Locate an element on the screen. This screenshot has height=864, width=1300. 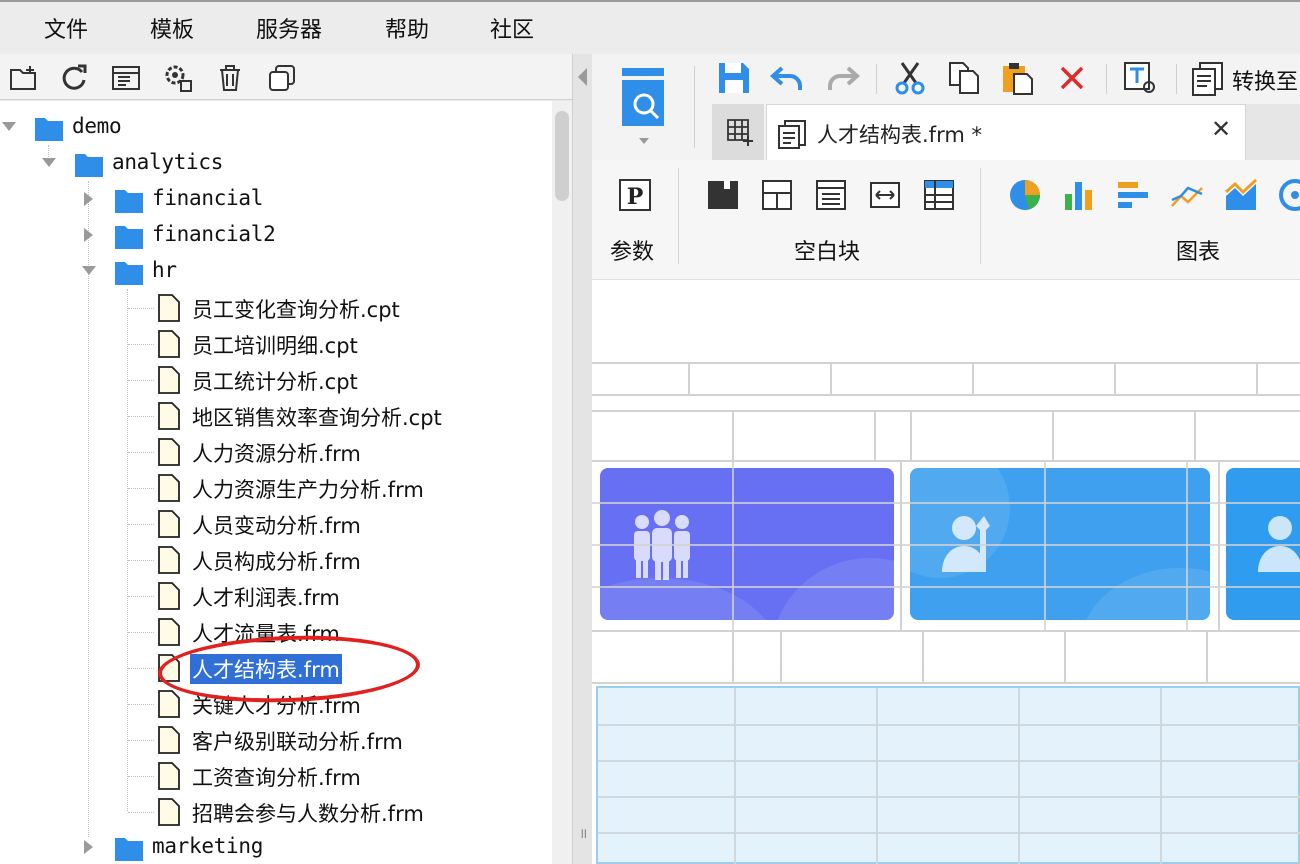
designer-toolbar: 转换至 人才结构表.frm * ✕ is located at coordinates (946, 107).